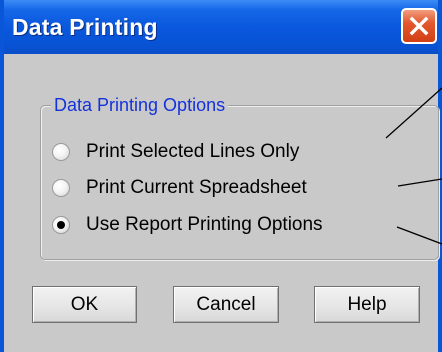 The width and height of the screenshot is (442, 352). What do you see at coordinates (196, 187) in the screenshot?
I see `radio-label: Print Current Spreadsheet` at bounding box center [196, 187].